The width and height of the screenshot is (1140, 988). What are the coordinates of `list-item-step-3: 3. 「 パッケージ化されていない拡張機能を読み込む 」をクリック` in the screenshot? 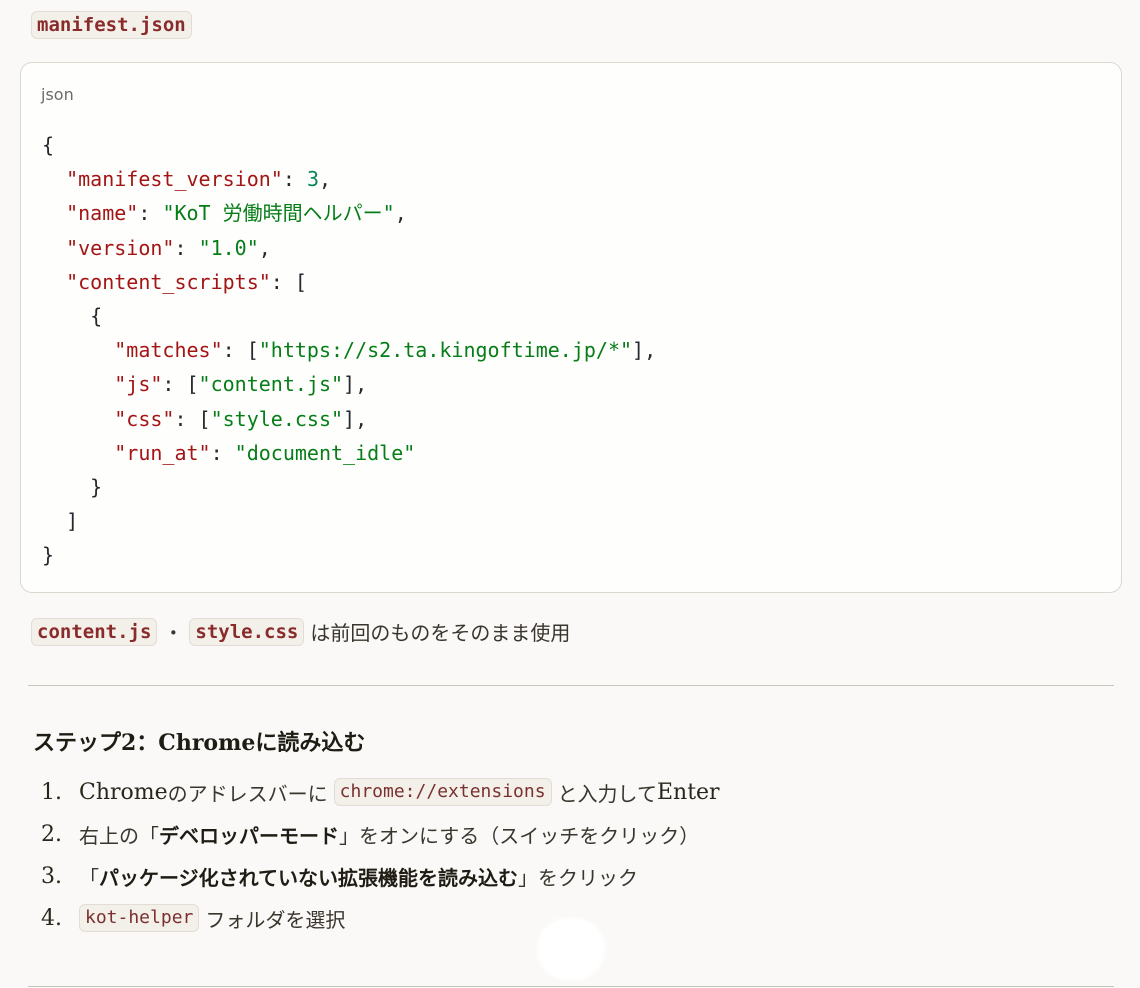 It's located at (380, 876).